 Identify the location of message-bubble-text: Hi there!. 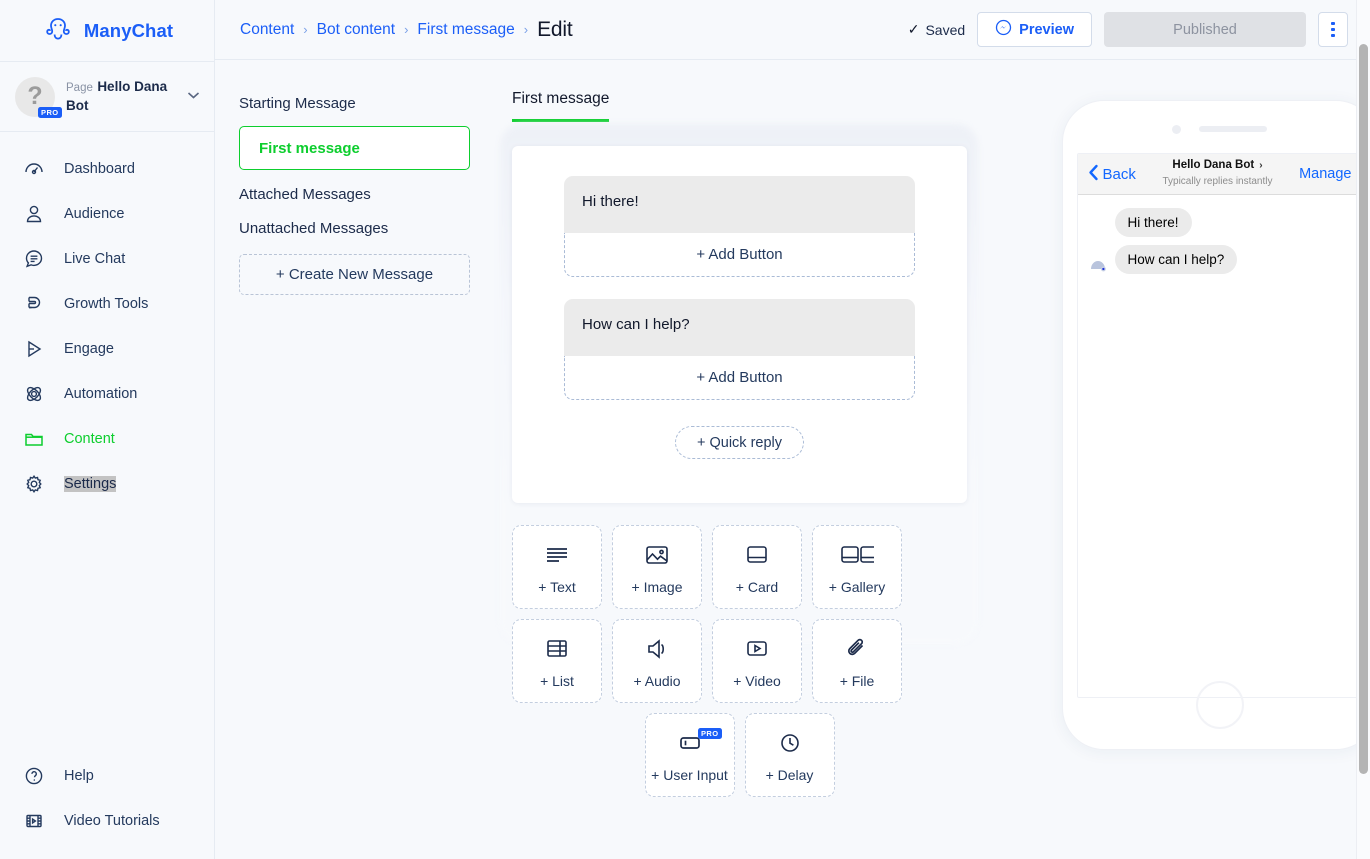
(739, 205).